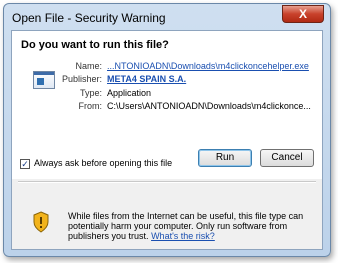 The height and width of the screenshot is (263, 338). Describe the element at coordinates (89, 18) in the screenshot. I see `window-title: Open File - Security Warning` at that location.